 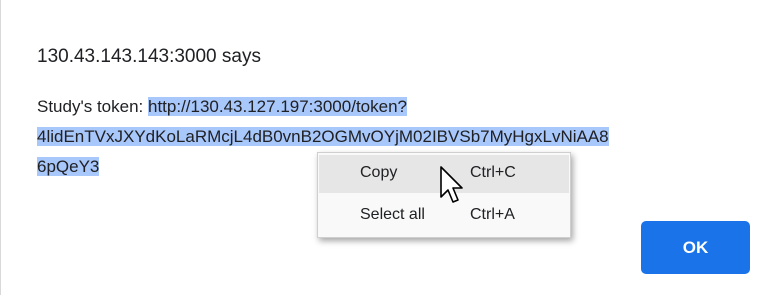 What do you see at coordinates (68, 166) in the screenshot?
I see `selected-token-url-line-3: 6pQeY3` at bounding box center [68, 166].